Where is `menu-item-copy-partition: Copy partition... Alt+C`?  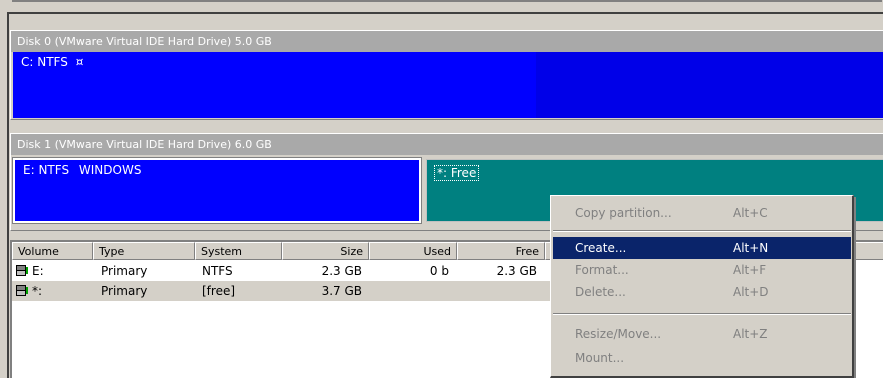 menu-item-copy-partition: Copy partition... Alt+C is located at coordinates (702, 213).